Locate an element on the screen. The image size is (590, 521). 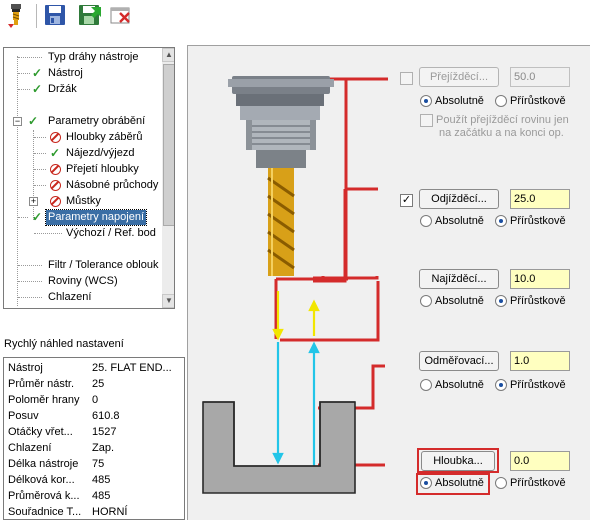
tool-holder is located at coordinates (281, 122).